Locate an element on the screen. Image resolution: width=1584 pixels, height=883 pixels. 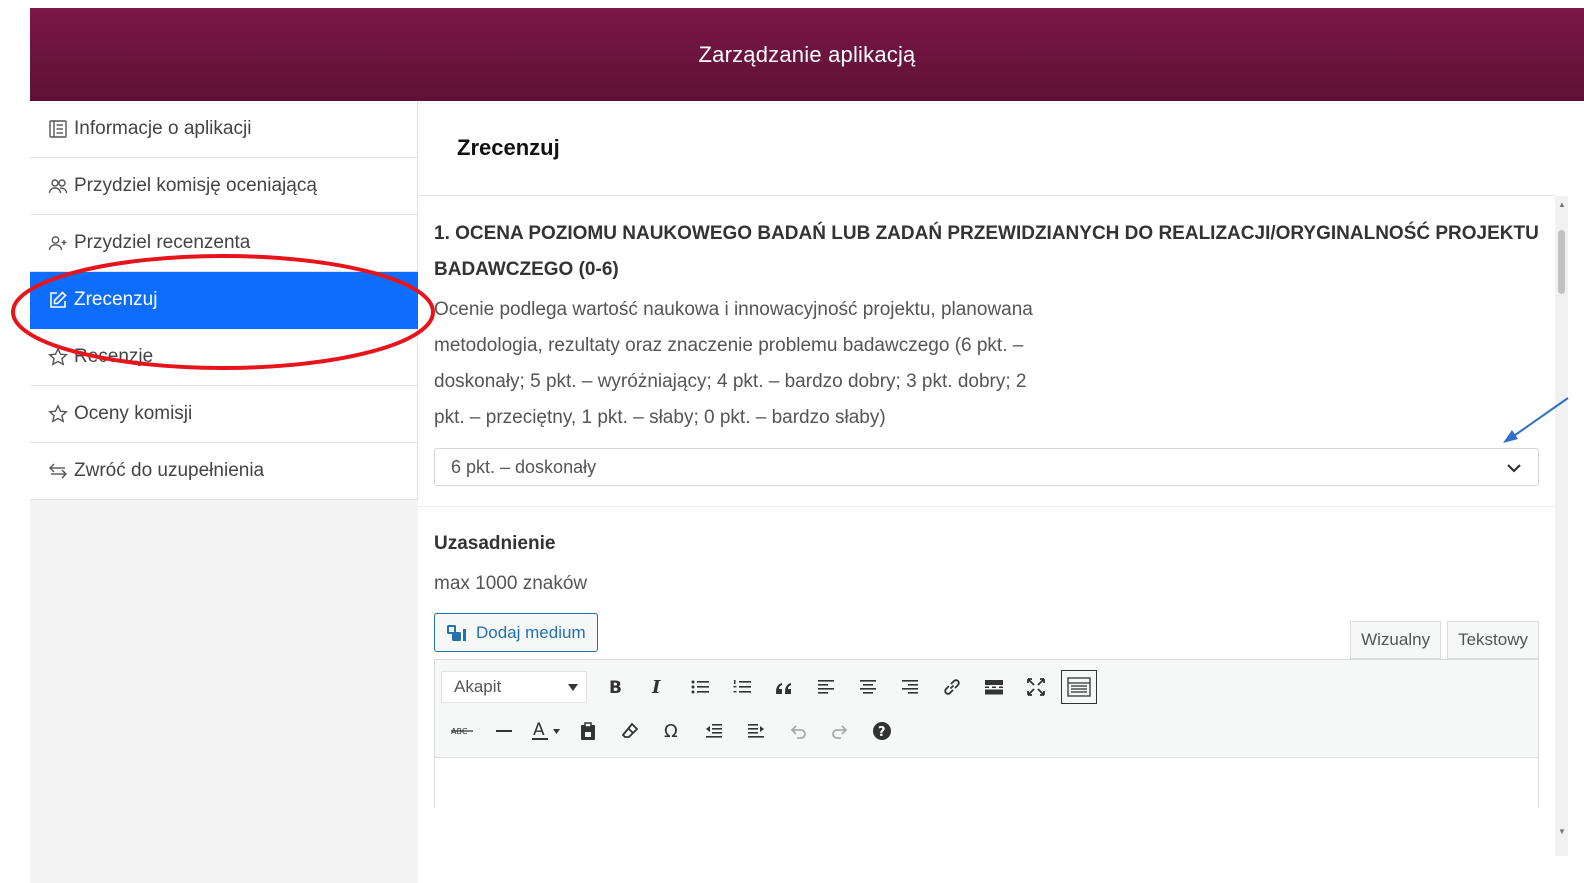
outdent-icon is located at coordinates (714, 731).